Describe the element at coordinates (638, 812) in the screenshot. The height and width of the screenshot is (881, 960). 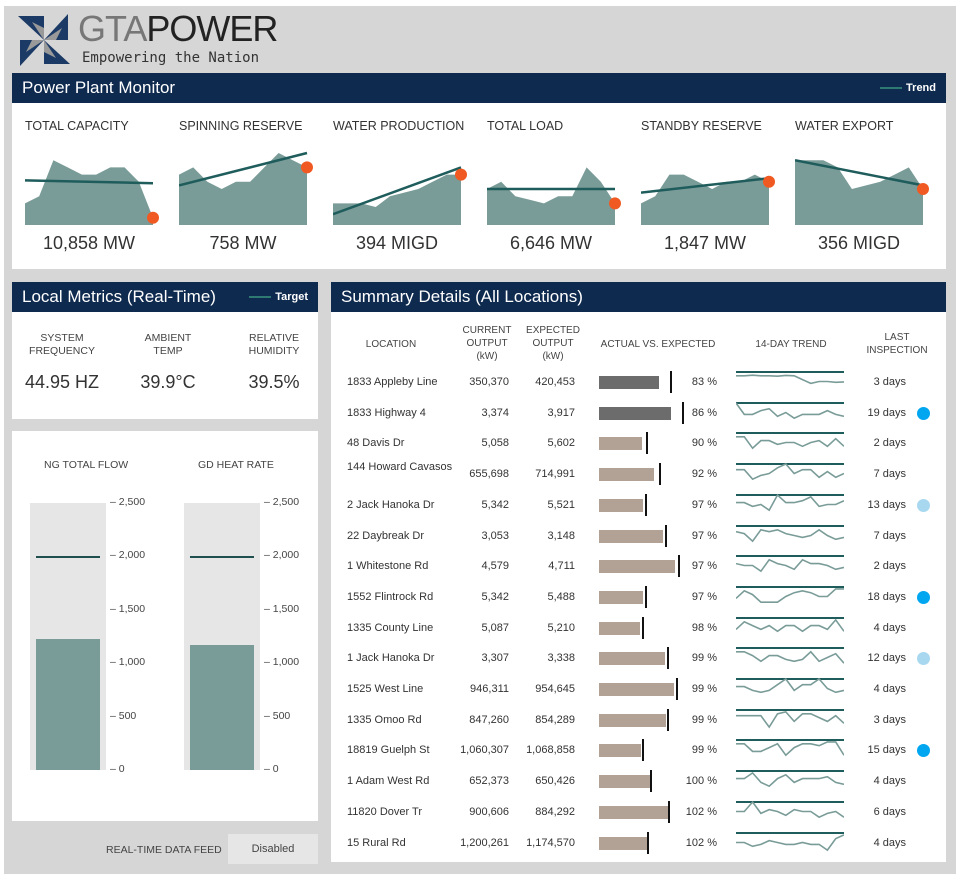
I see `table-row: 11820 Dover Tr 900,606 884,292 102 % 6 days` at that location.